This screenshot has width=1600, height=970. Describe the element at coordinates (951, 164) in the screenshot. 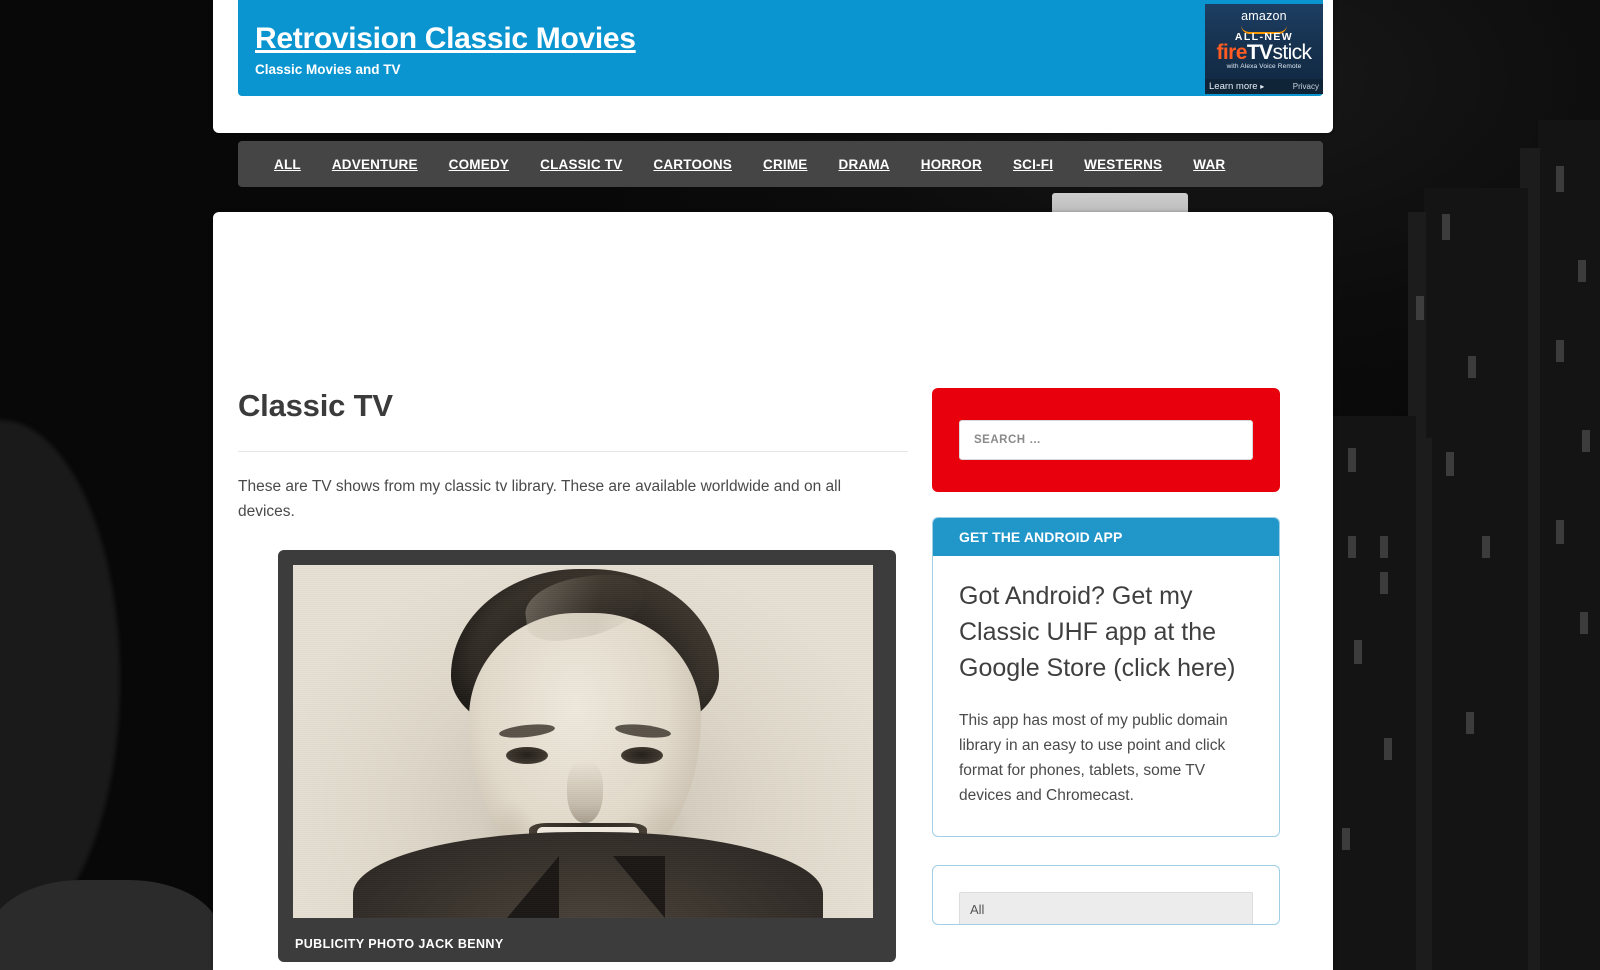

I see `nav-item-horror: HORROR` at that location.